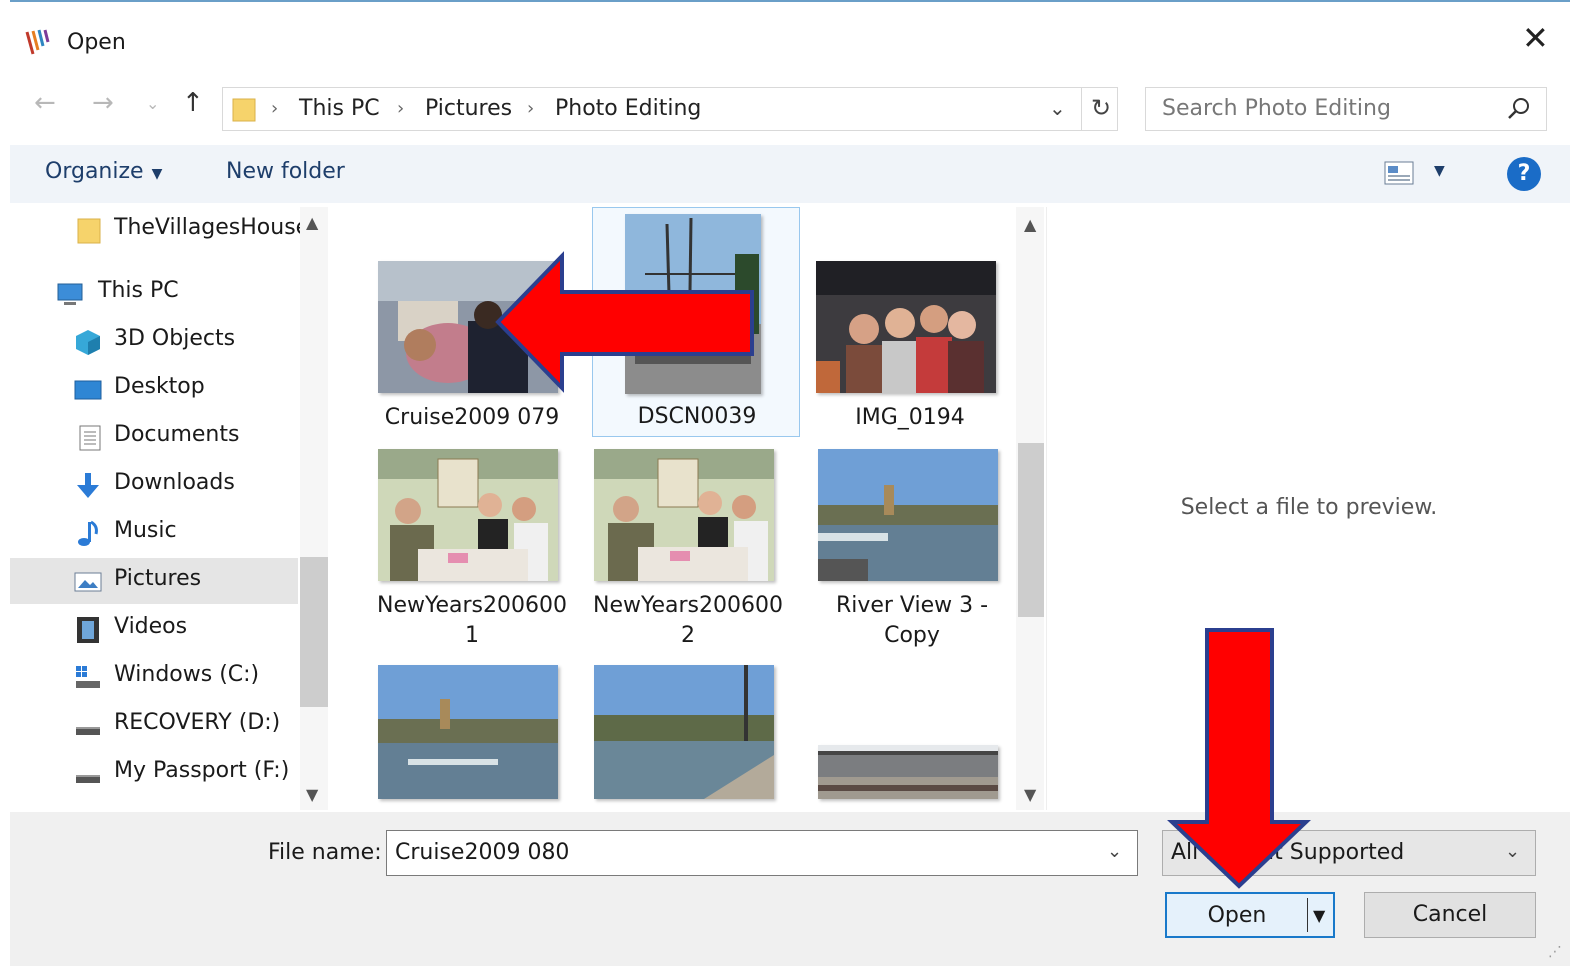  I want to click on view-options-icon, so click(1399, 173).